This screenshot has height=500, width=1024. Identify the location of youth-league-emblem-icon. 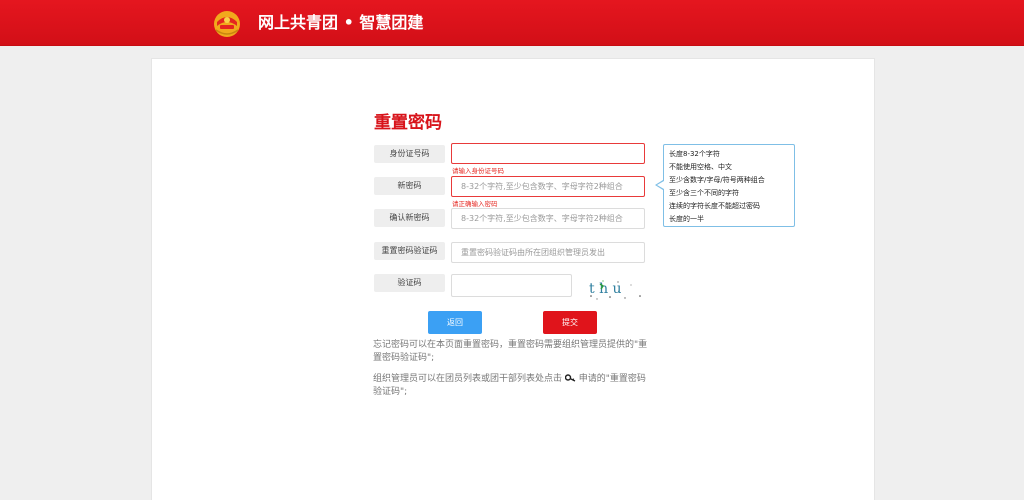
(227, 24).